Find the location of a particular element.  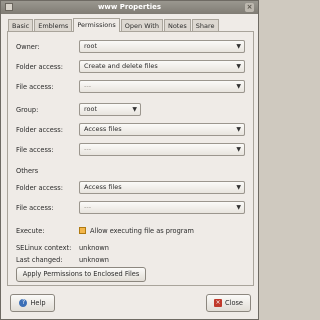

group-file-access-value: --- is located at coordinates (88, 149).